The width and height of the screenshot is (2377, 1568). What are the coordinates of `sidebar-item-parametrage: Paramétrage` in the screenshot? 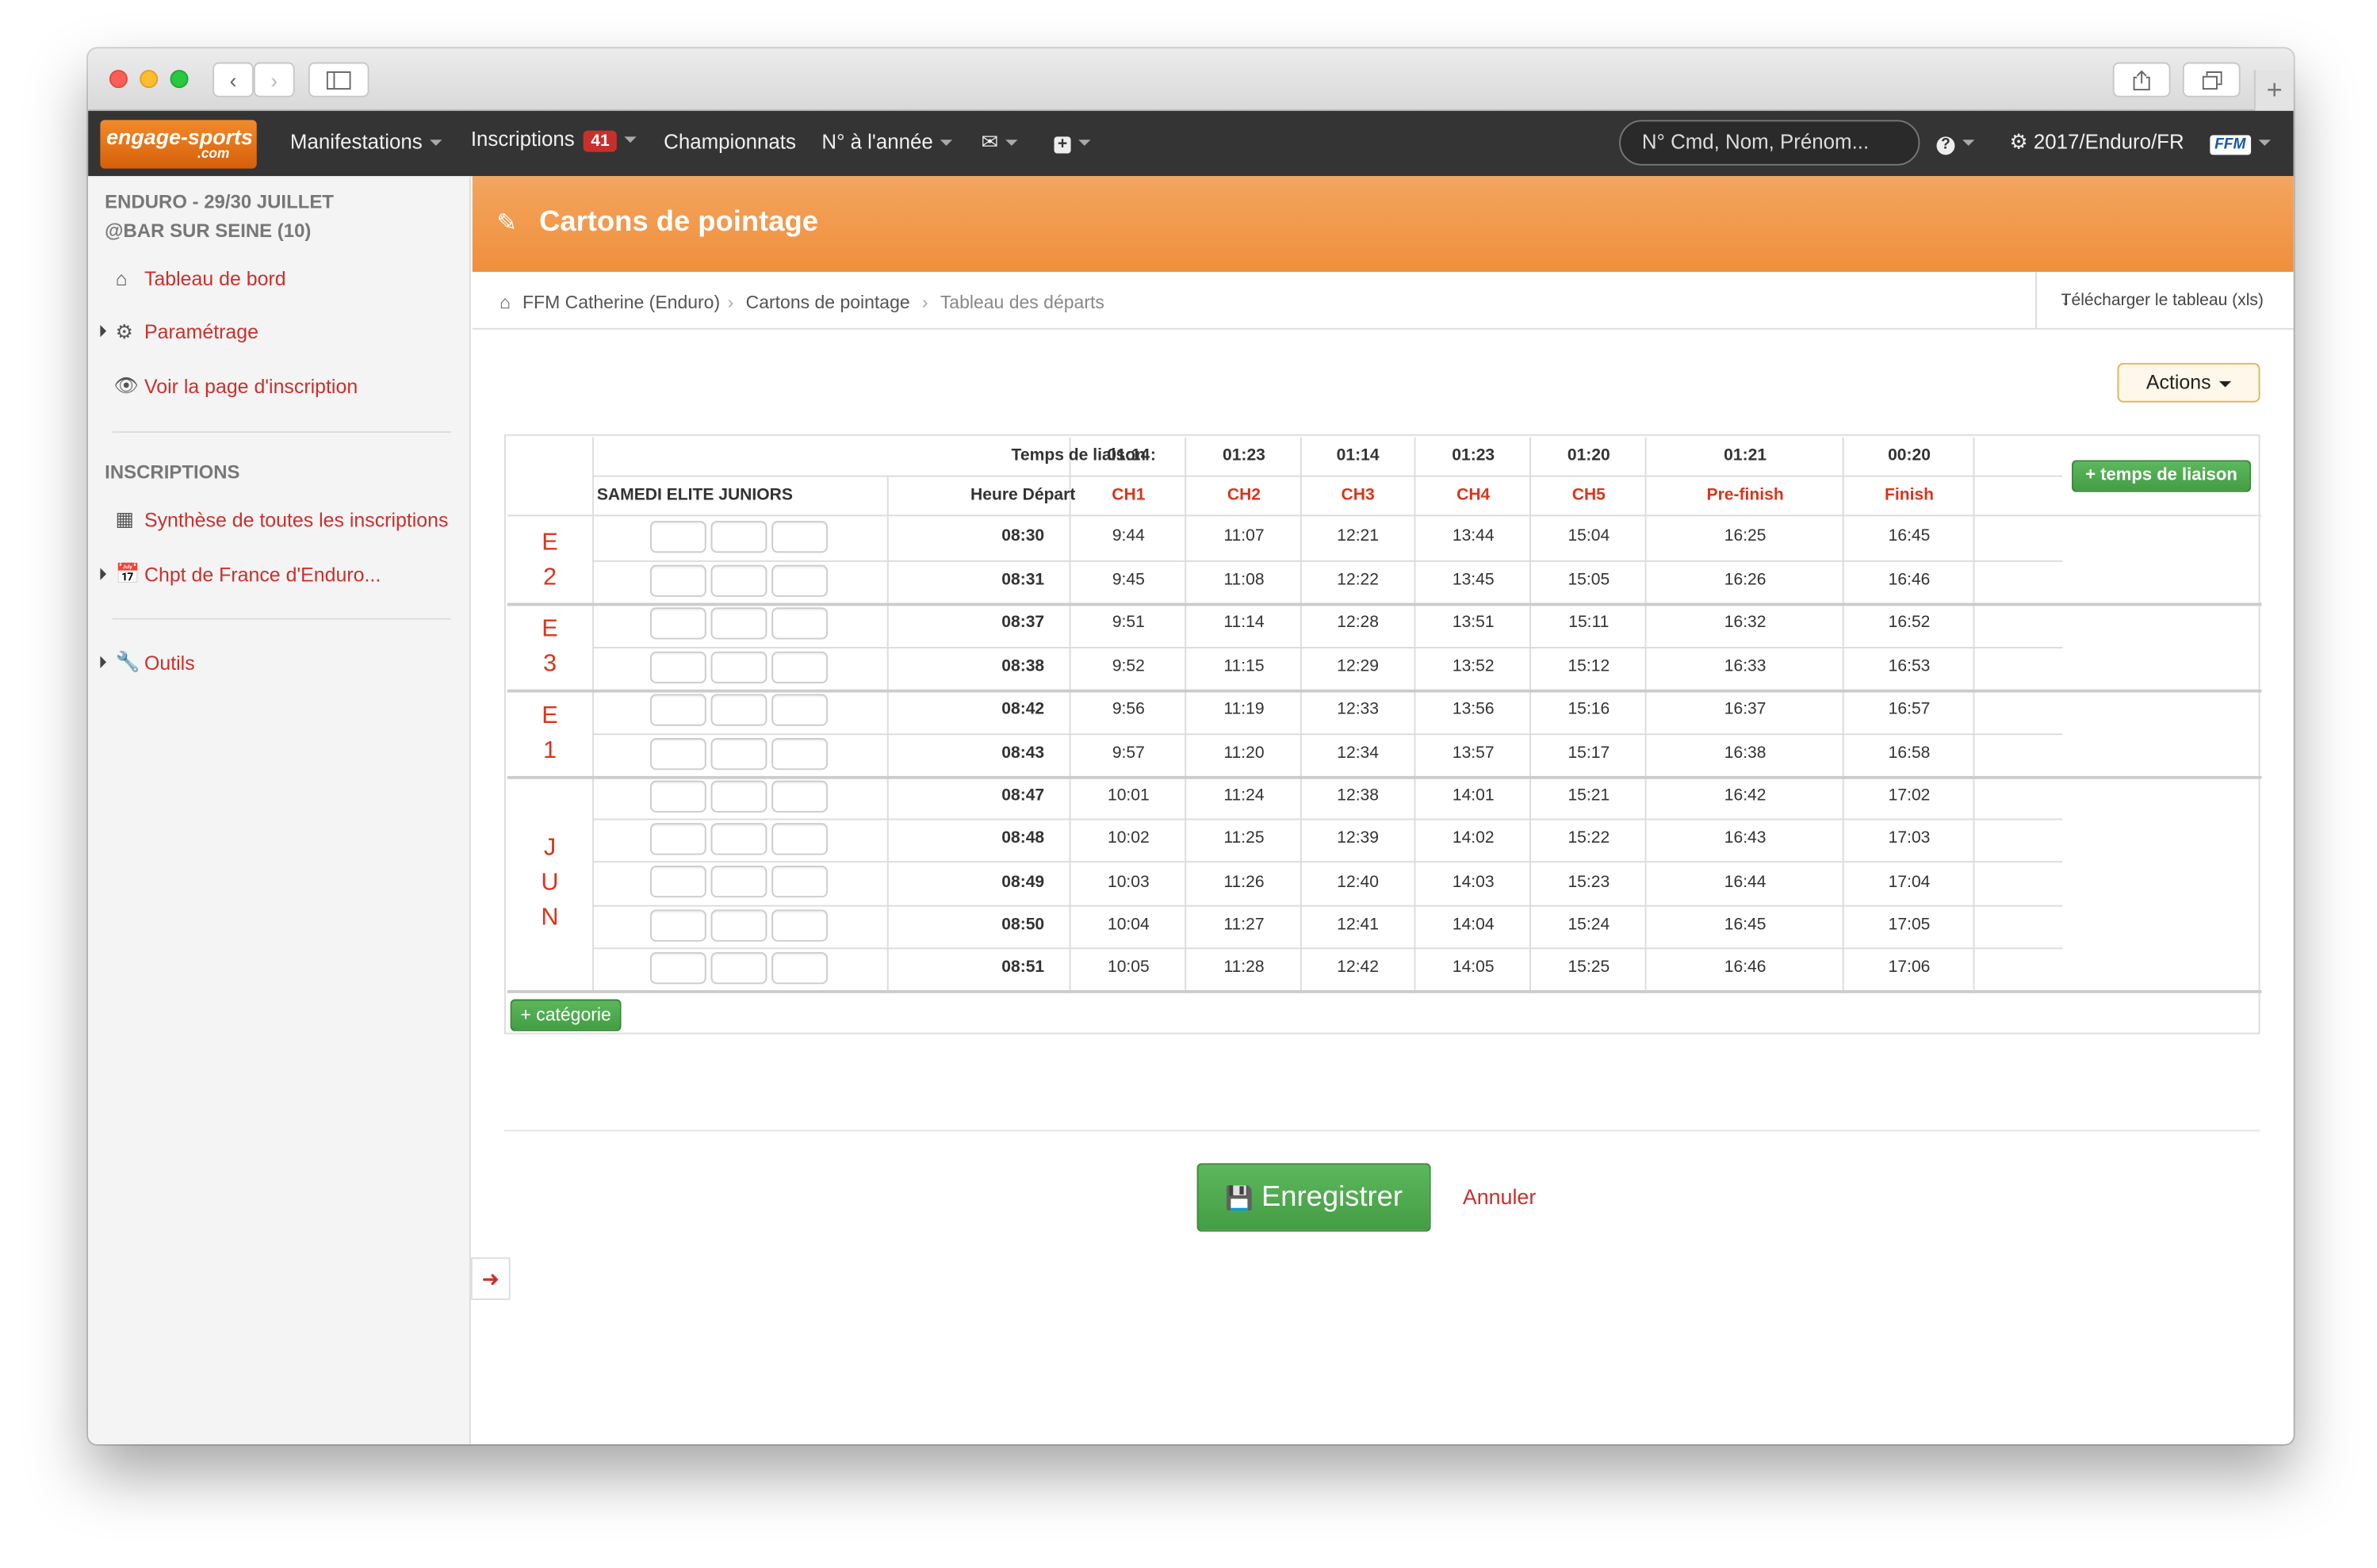 It's located at (201, 332).